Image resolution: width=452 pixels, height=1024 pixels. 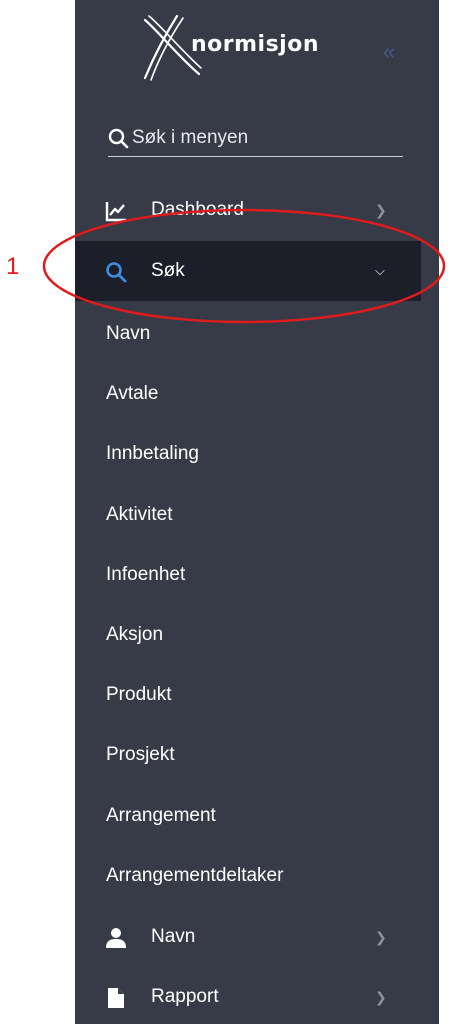 What do you see at coordinates (168, 270) in the screenshot?
I see `sidebar-item-label: Søk` at bounding box center [168, 270].